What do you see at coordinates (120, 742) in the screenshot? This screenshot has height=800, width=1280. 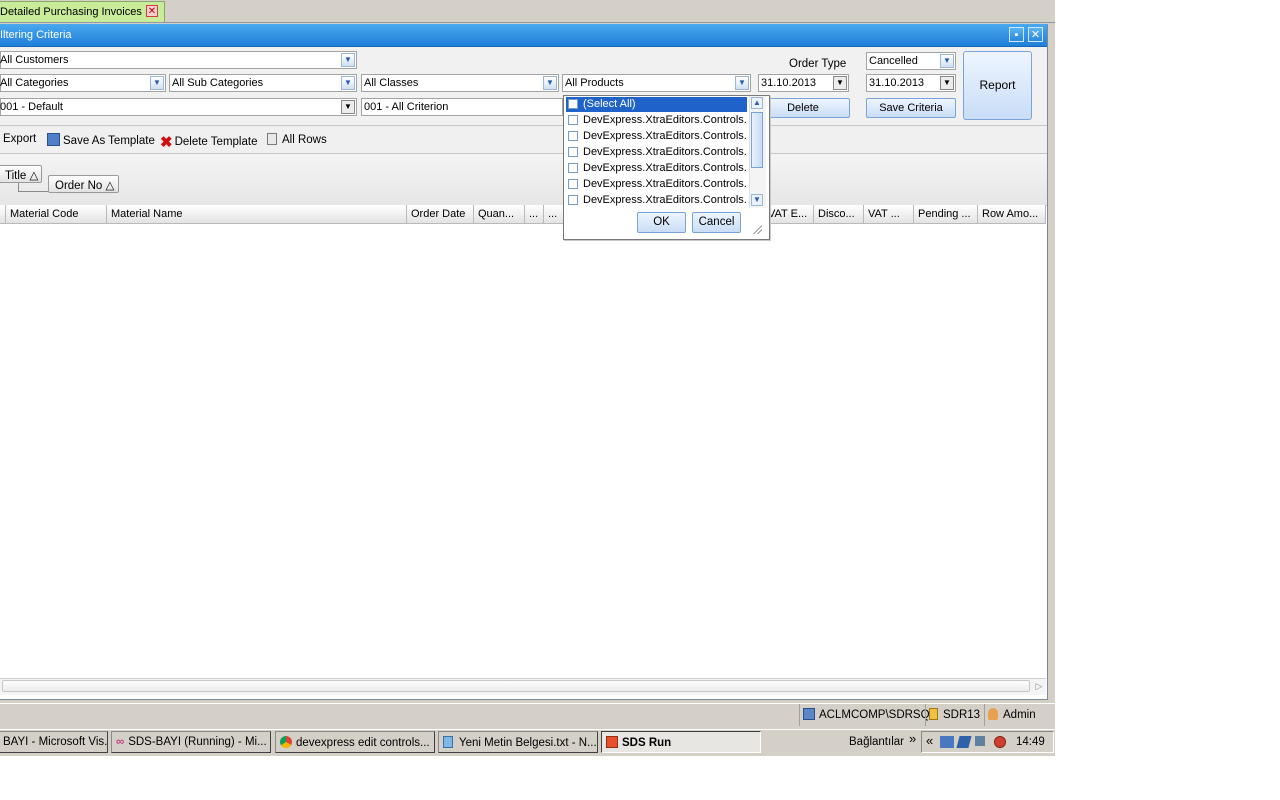 I see `visual-studio-icon: ∞` at bounding box center [120, 742].